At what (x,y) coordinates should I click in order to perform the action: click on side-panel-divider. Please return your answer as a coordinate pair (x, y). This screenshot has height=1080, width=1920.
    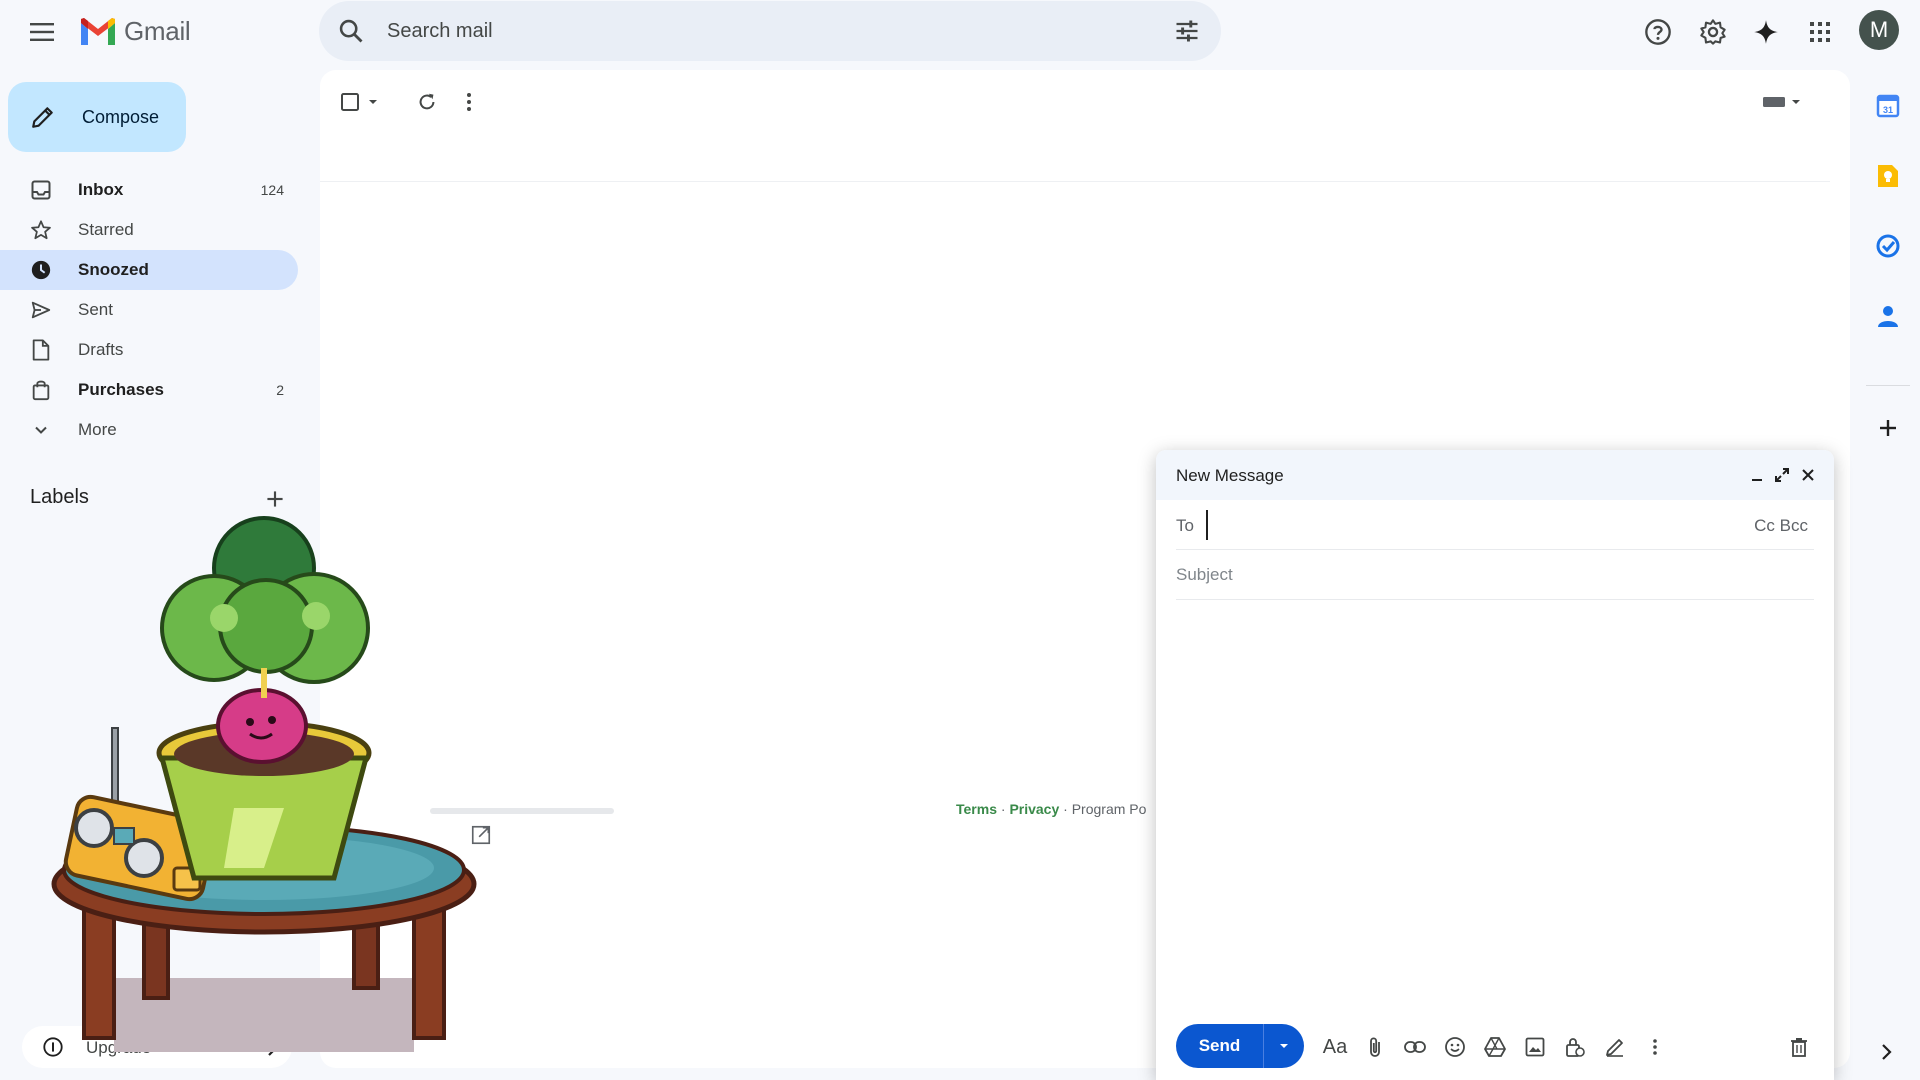
    Looking at the image, I should click on (1888, 385).